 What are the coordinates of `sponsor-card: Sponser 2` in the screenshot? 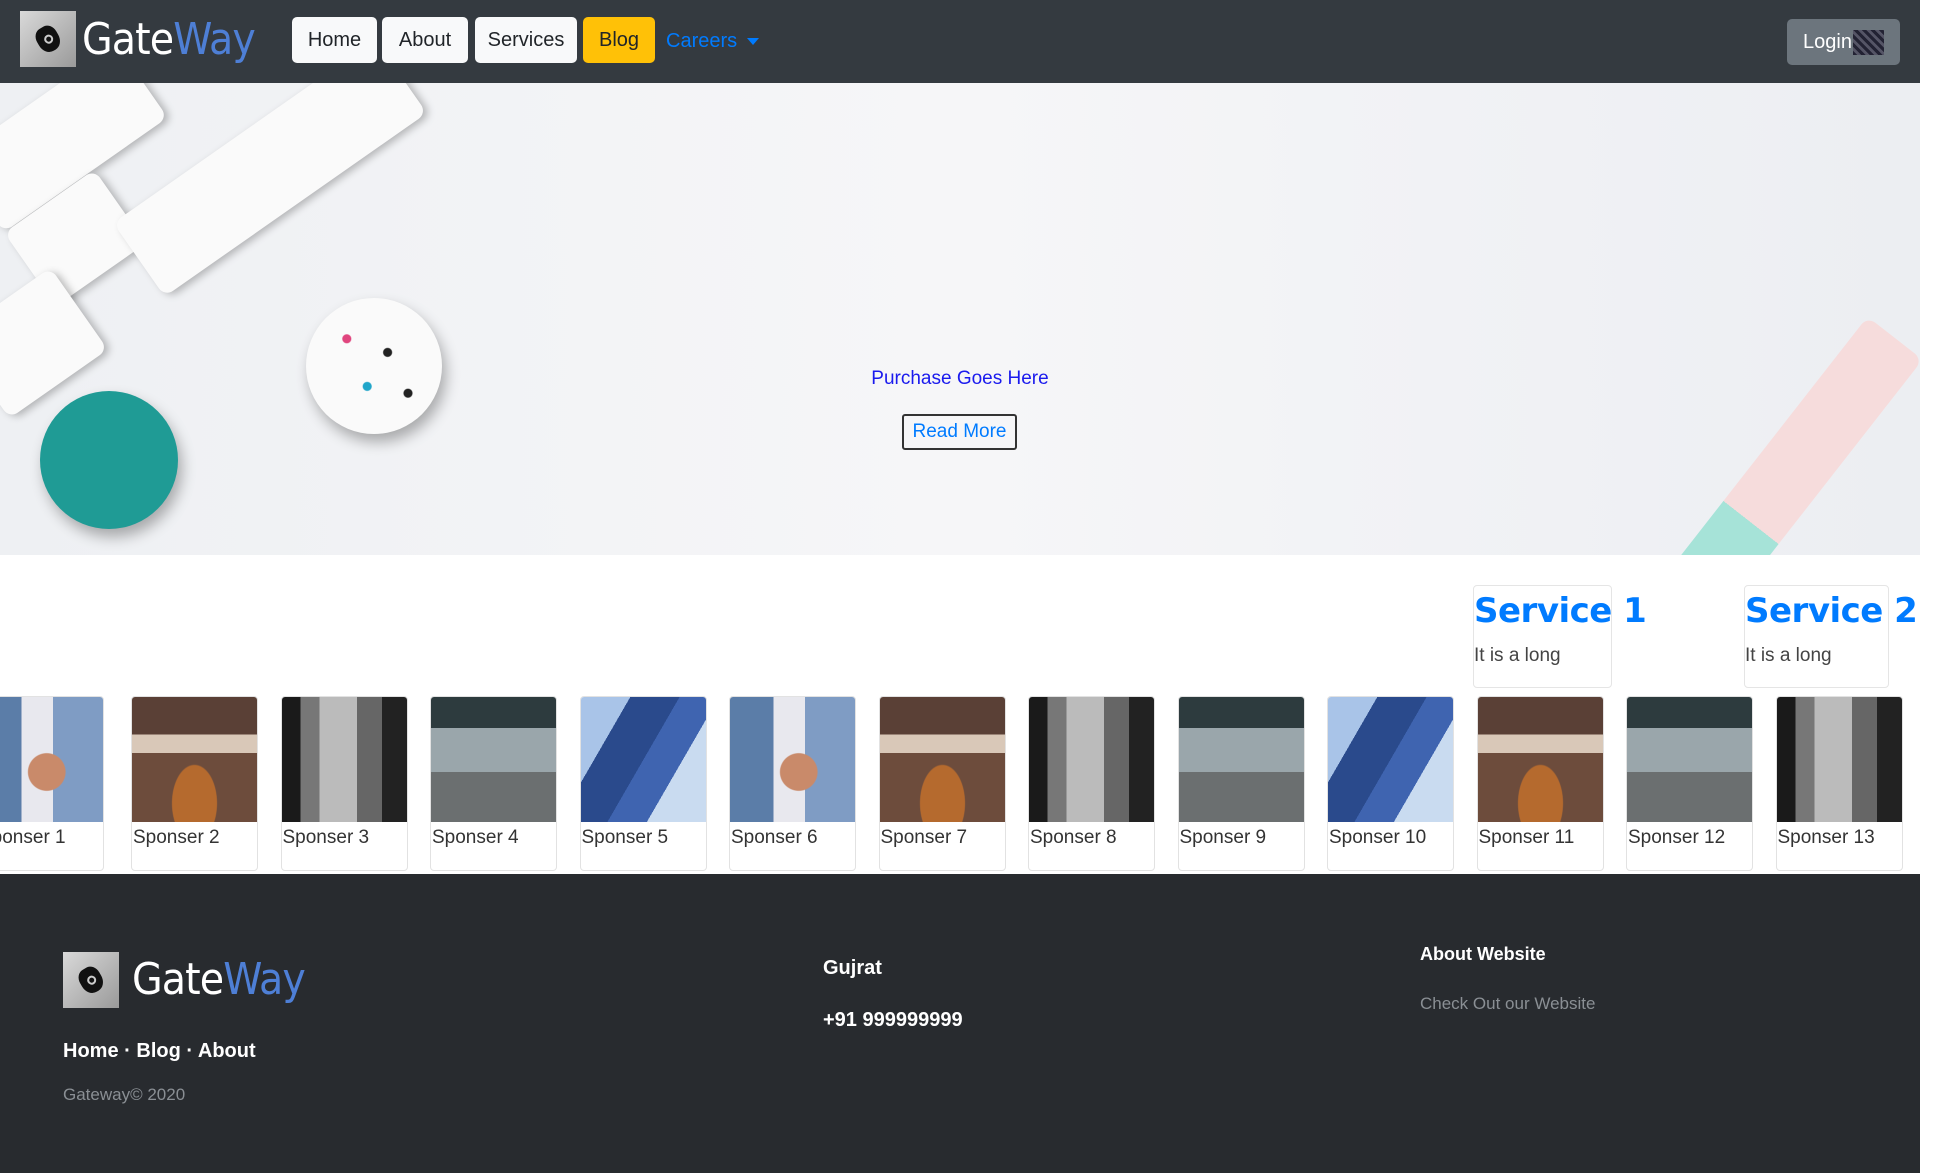 It's located at (194, 783).